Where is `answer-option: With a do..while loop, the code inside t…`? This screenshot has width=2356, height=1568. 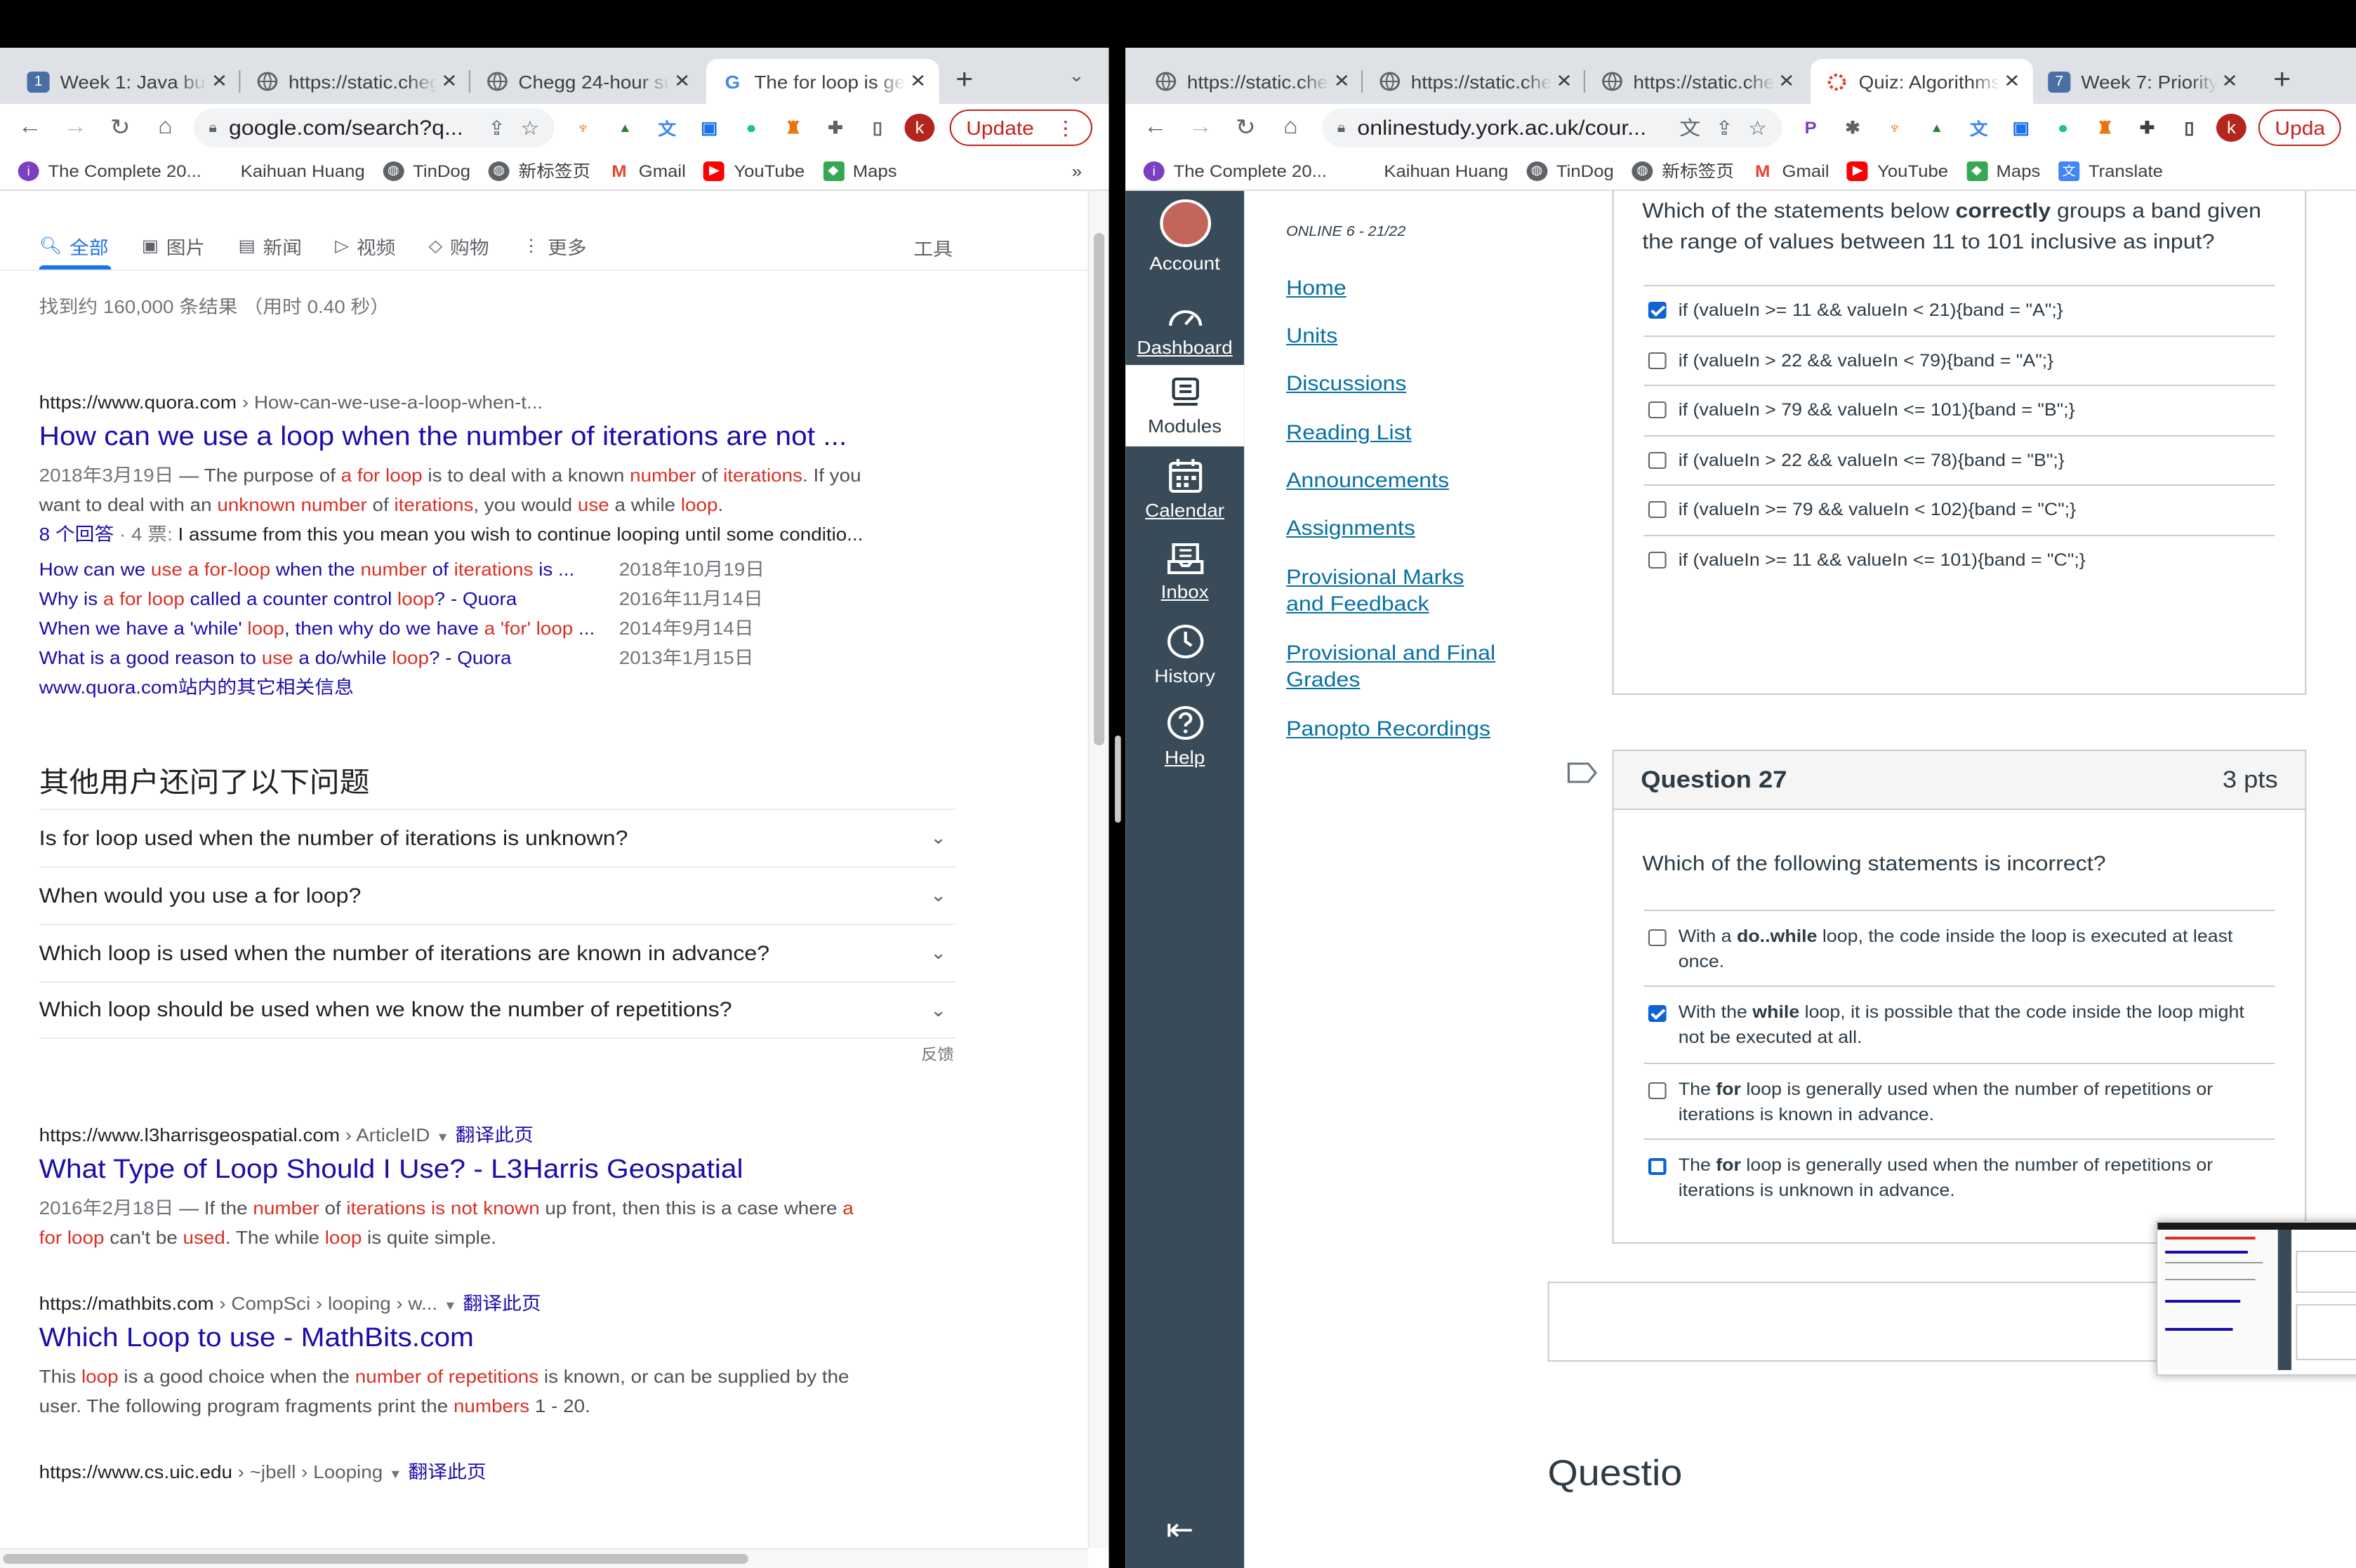 answer-option: With a do..while loop, the code inside t… is located at coordinates (1959, 947).